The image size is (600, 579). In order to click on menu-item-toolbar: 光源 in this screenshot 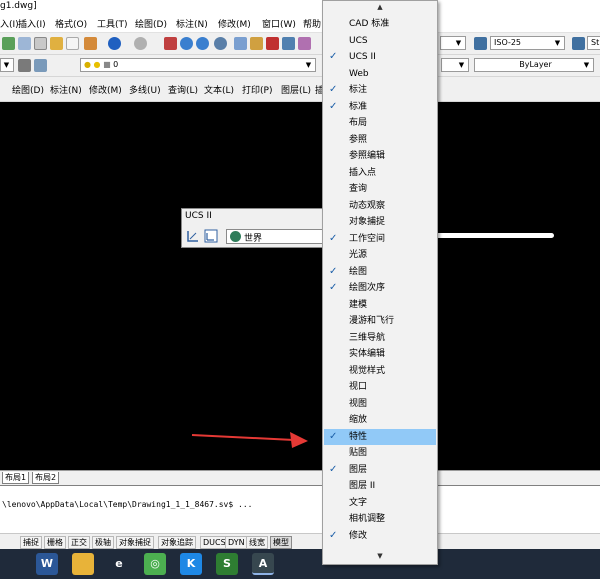, I will do `click(380, 255)`.